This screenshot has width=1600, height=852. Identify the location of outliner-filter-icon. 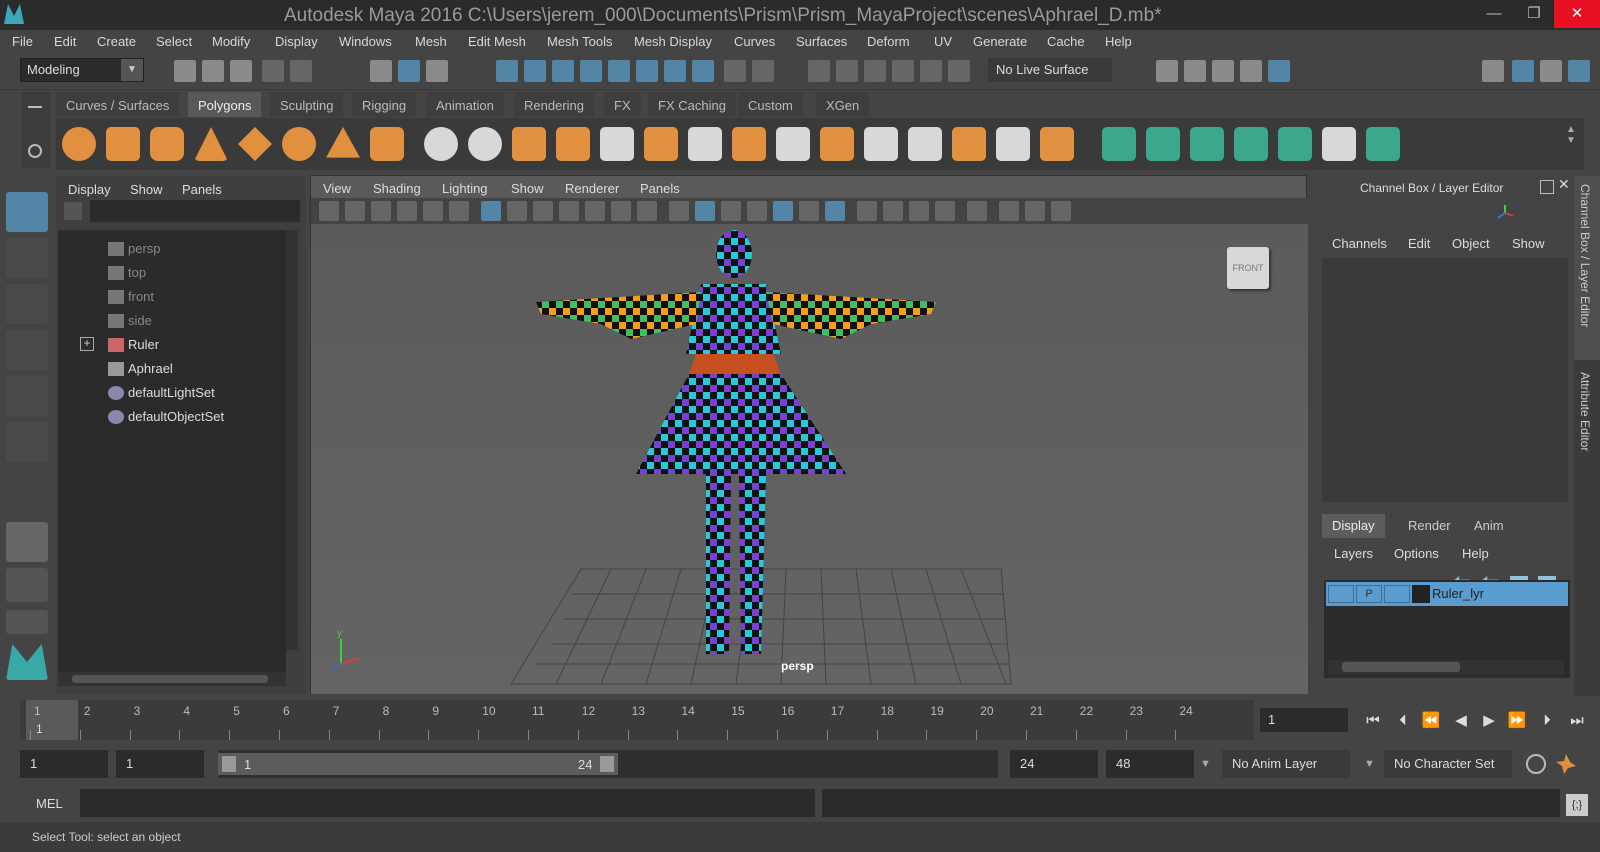
(73, 211).